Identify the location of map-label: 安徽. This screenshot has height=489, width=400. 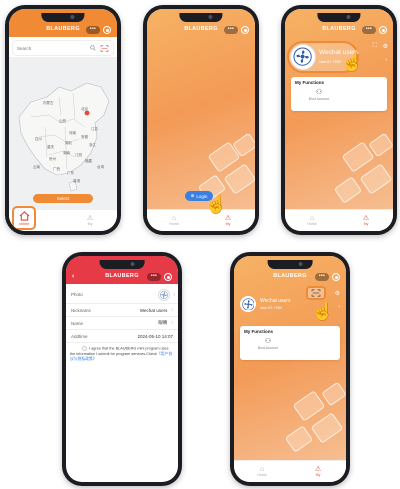
(84, 137).